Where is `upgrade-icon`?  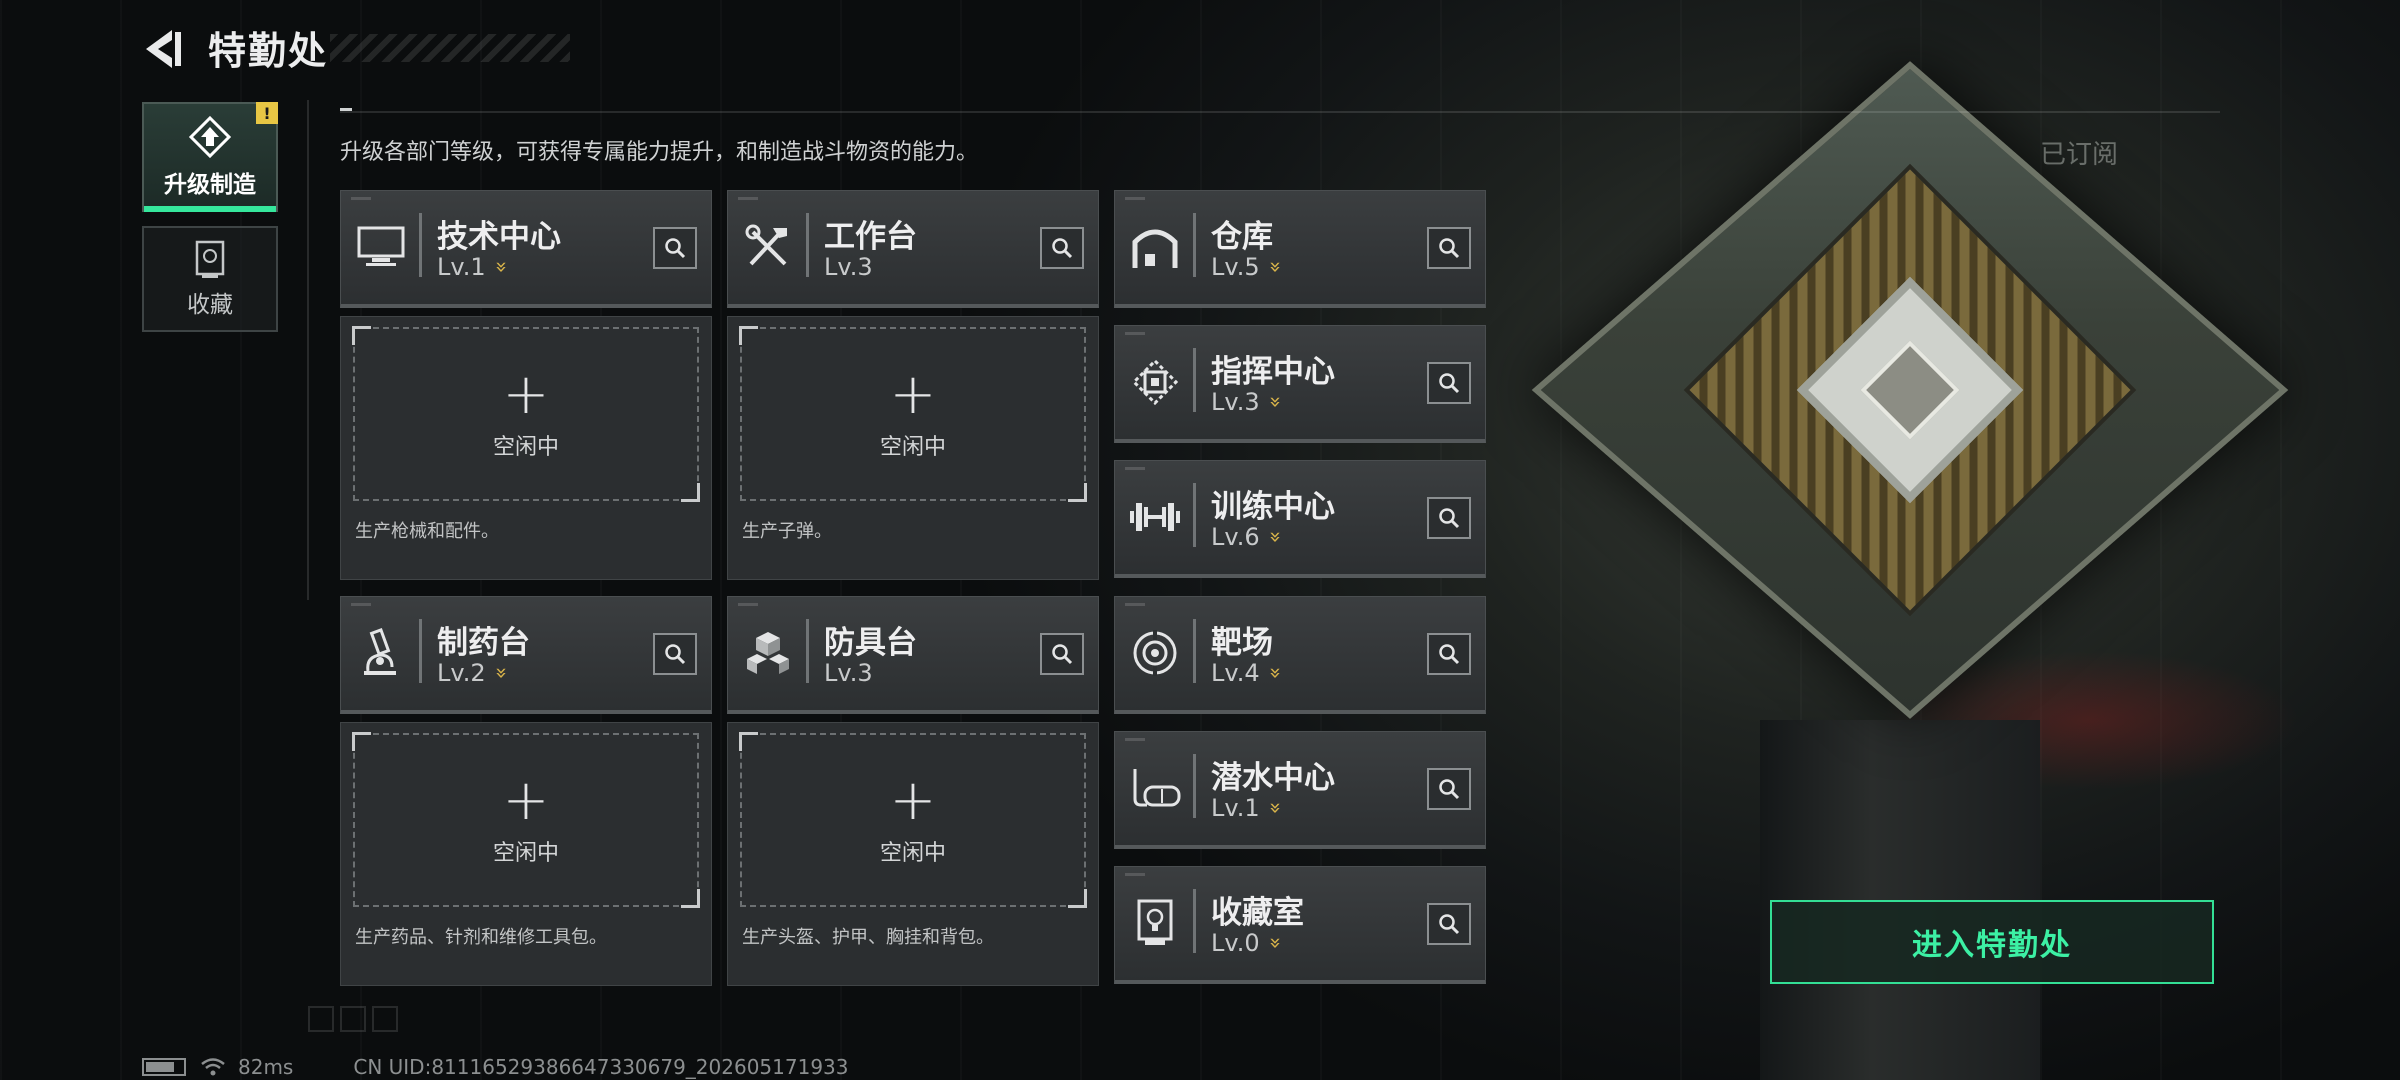 upgrade-icon is located at coordinates (210, 137).